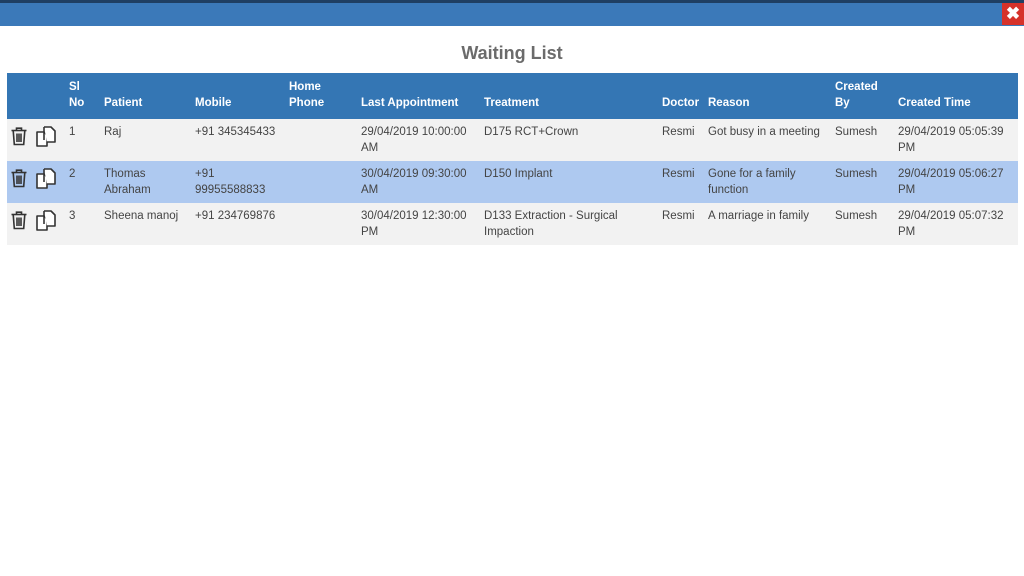  I want to click on col-treatment: Treatment, so click(569, 96).